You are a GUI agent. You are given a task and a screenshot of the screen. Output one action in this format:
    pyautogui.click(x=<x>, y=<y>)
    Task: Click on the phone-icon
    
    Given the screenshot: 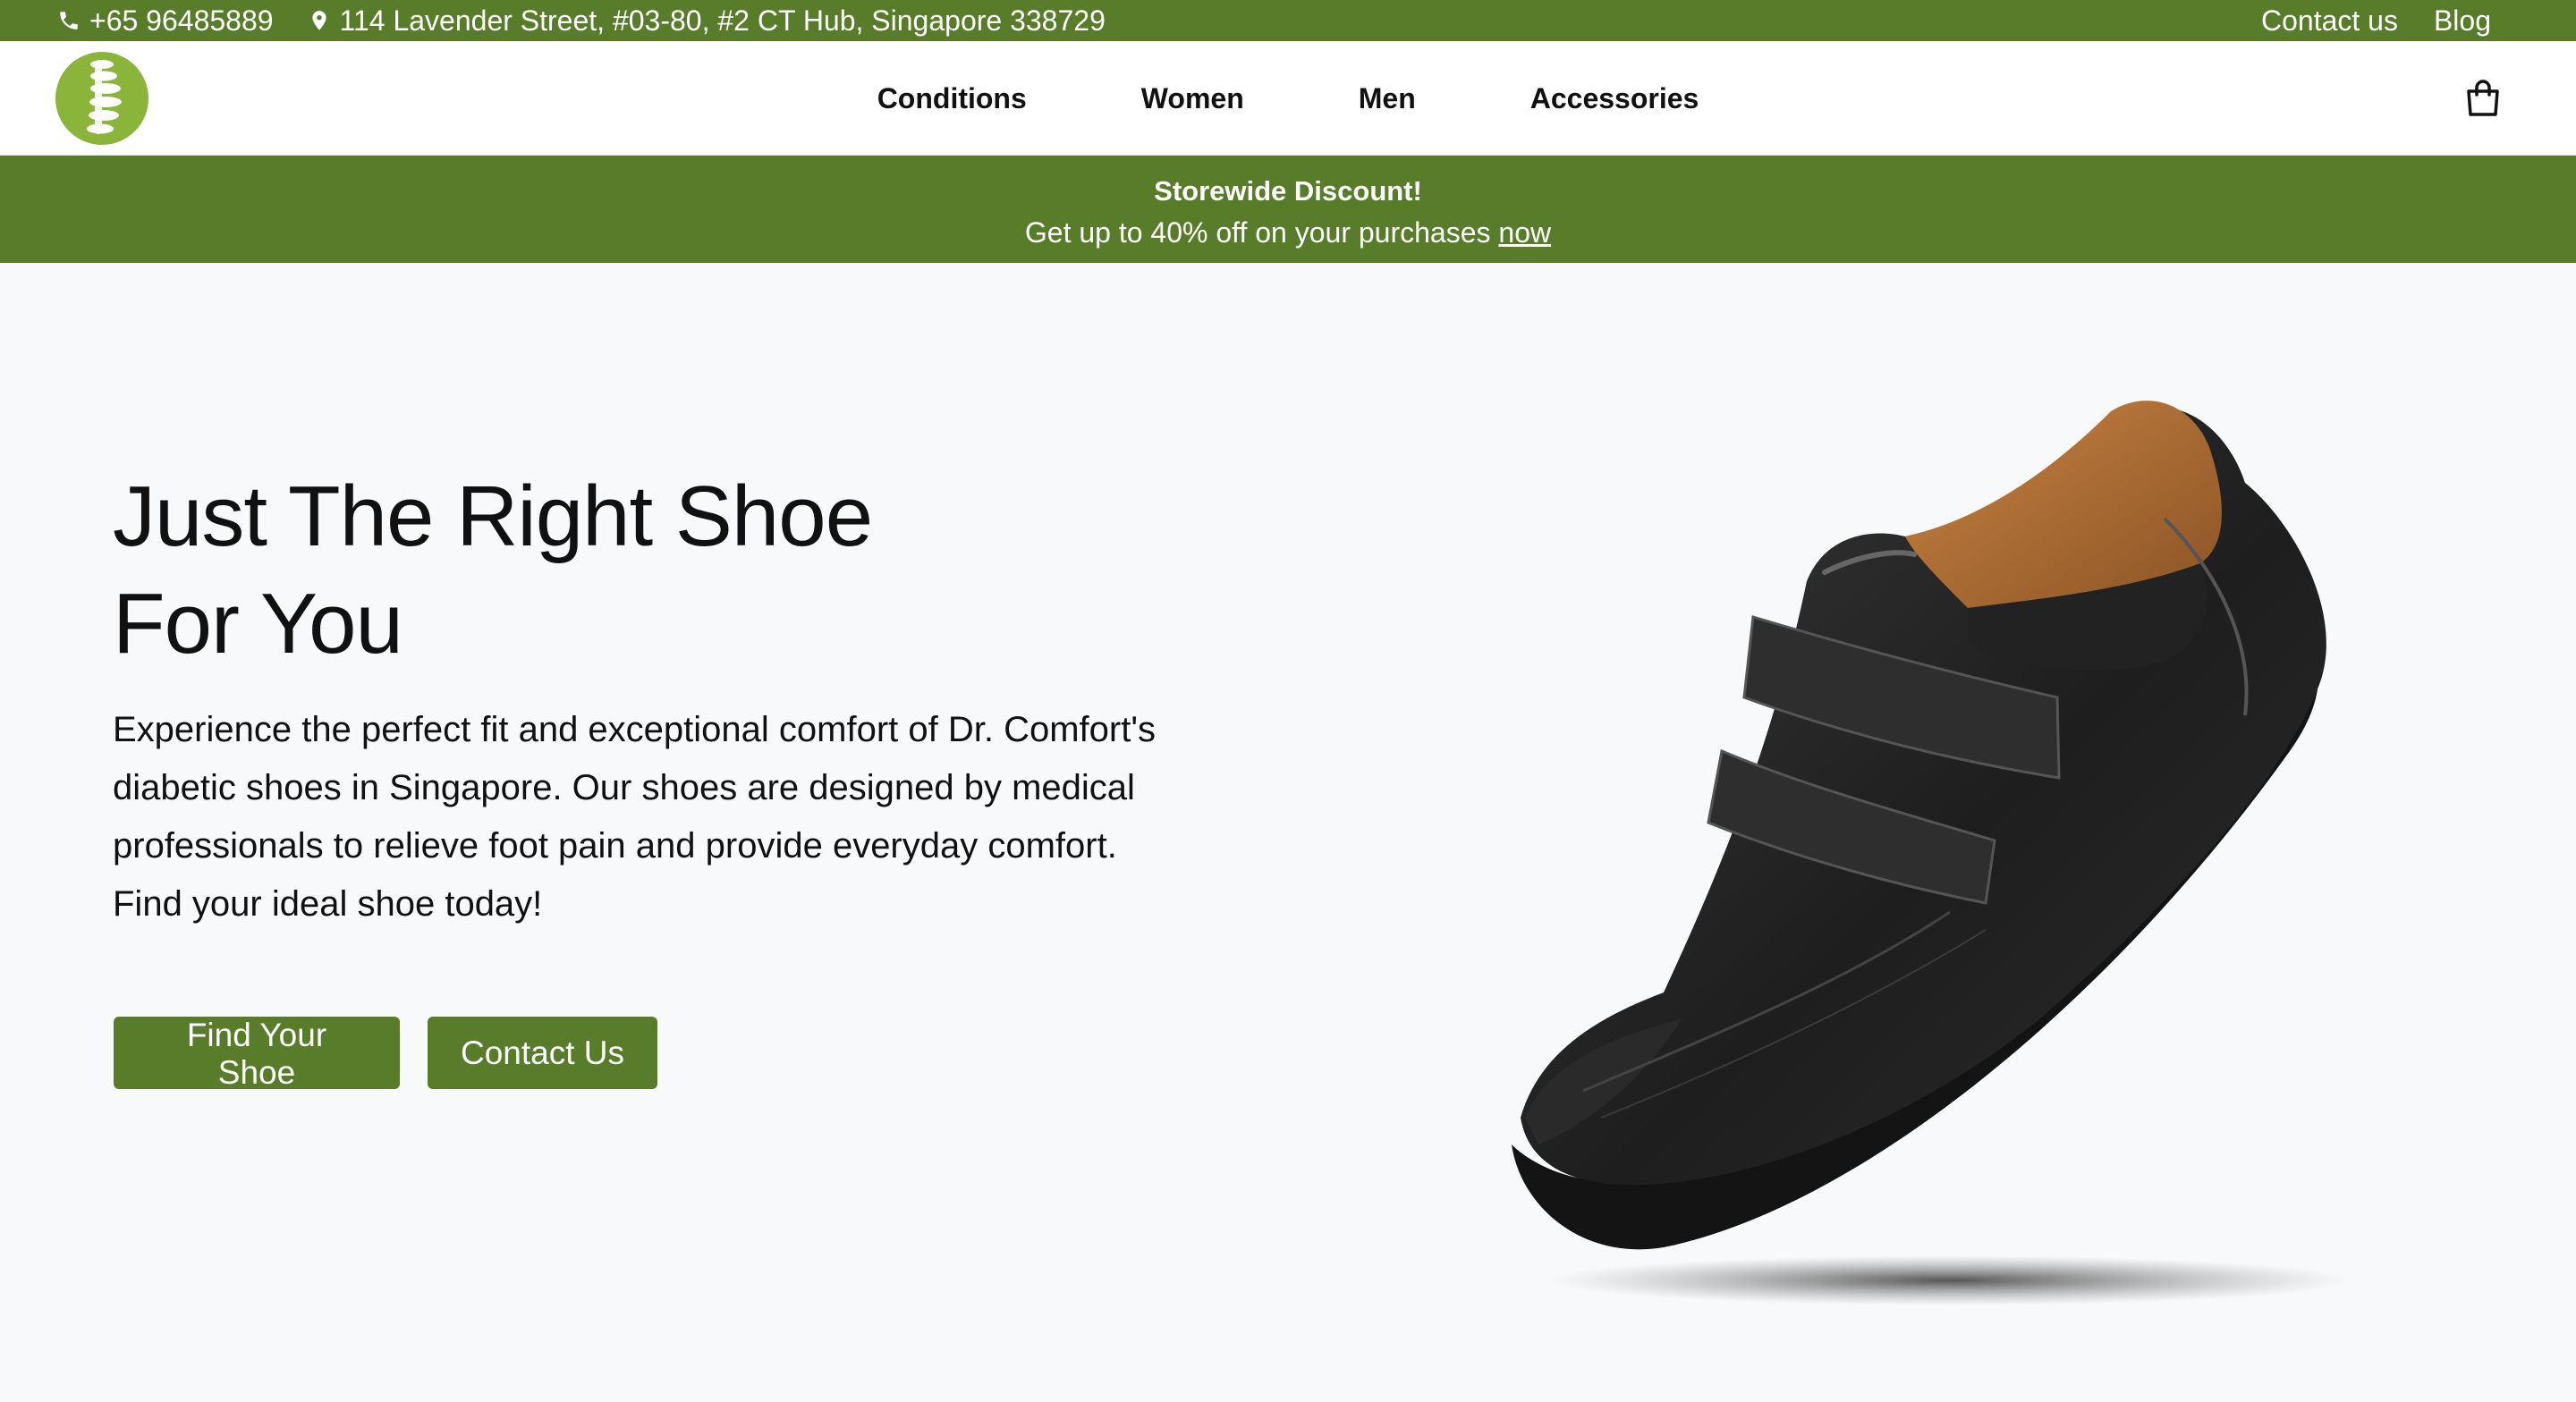 What is the action you would take?
    pyautogui.click(x=69, y=21)
    